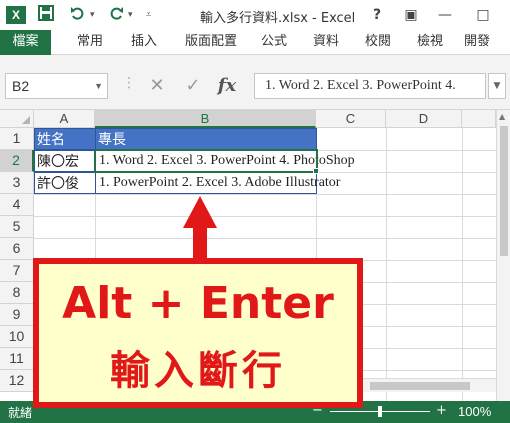  What do you see at coordinates (211, 42) in the screenshot?
I see `tab-page-layout: 版面配置` at bounding box center [211, 42].